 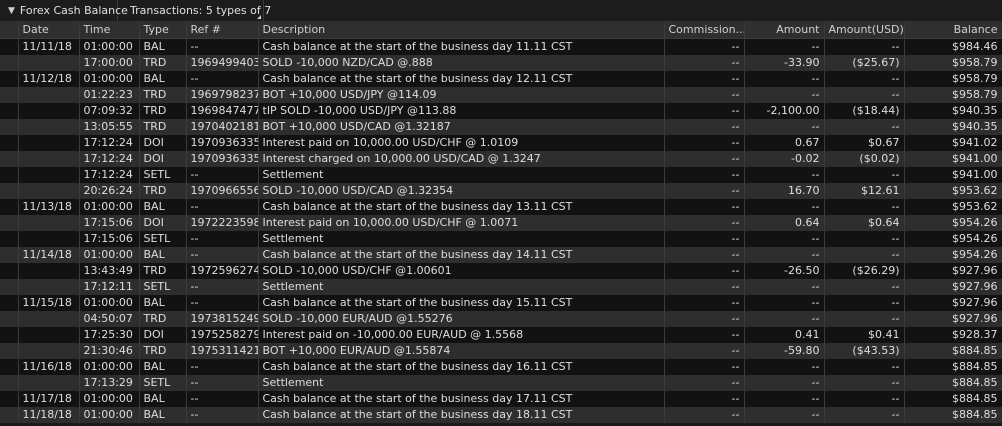 What do you see at coordinates (222, 191) in the screenshot?
I see `cell-ref: 1970966556` at bounding box center [222, 191].